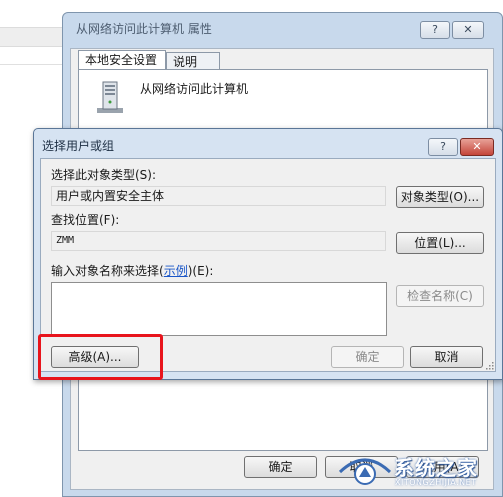 This screenshot has height=497, width=503. I want to click on location-field: ZMM, so click(218, 241).